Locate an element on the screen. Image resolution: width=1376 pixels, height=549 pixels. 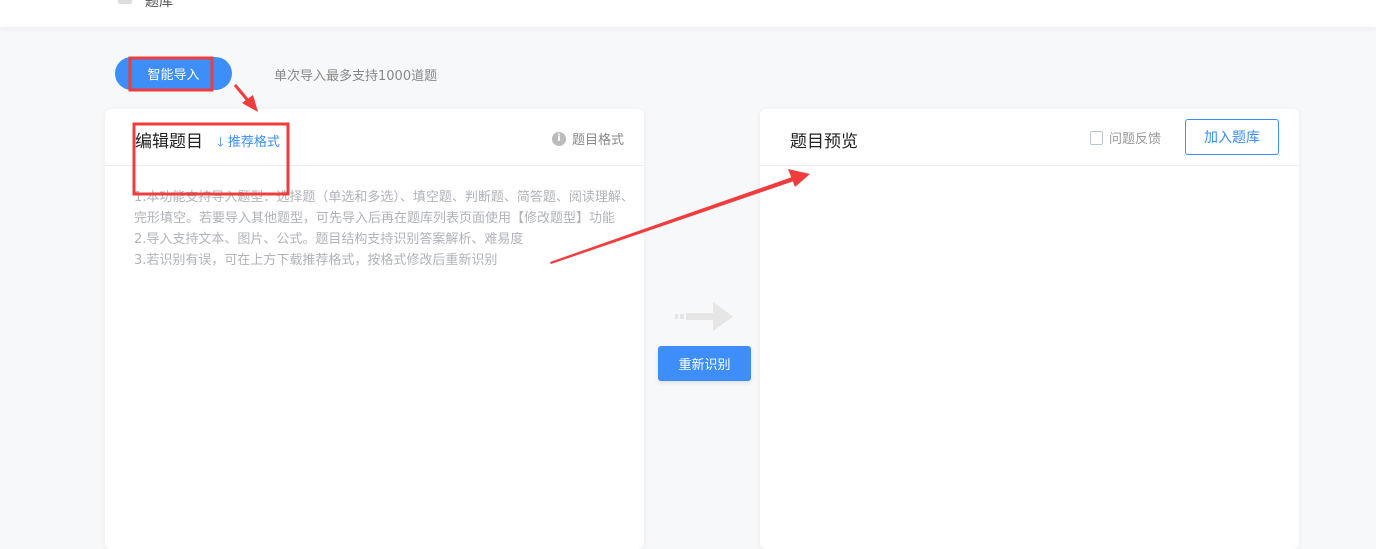
breadcrumb: 题库 is located at coordinates (159, 5).